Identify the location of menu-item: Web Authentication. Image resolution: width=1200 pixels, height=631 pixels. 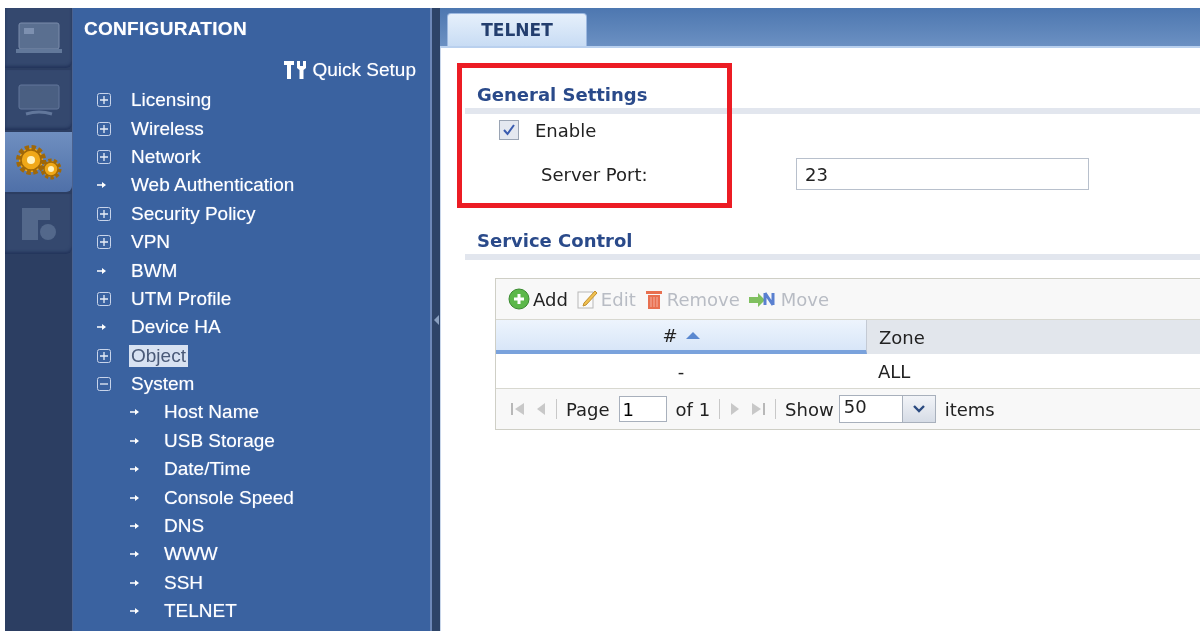
(213, 185).